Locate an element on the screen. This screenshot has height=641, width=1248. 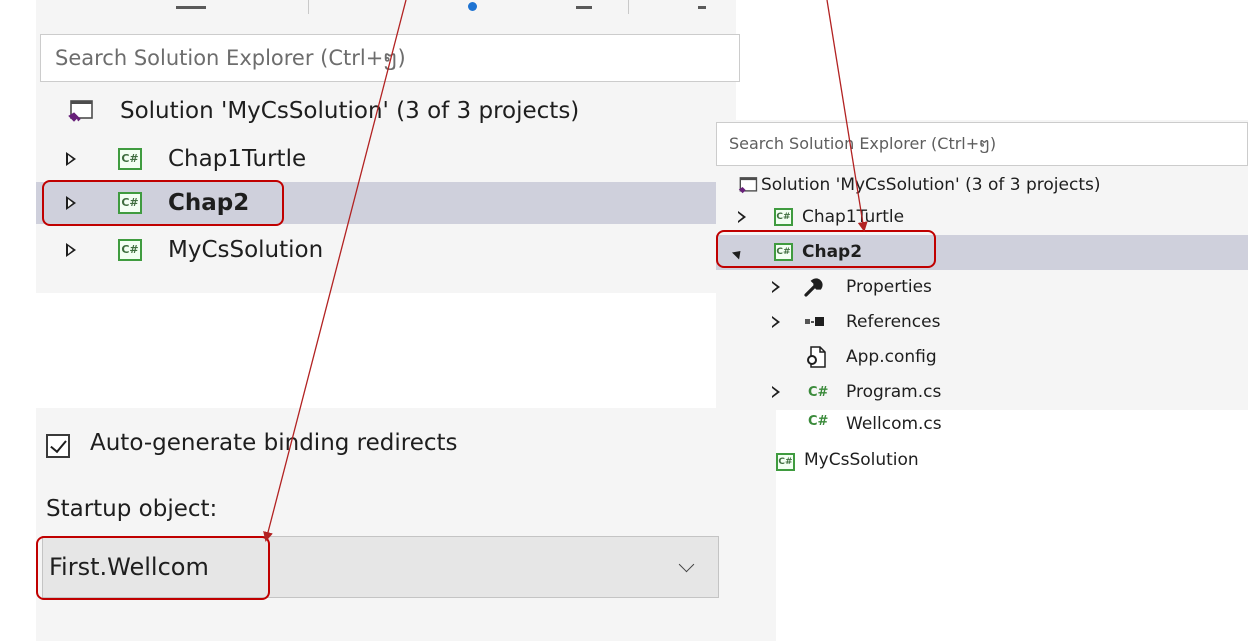
references-icon is located at coordinates (814, 321).